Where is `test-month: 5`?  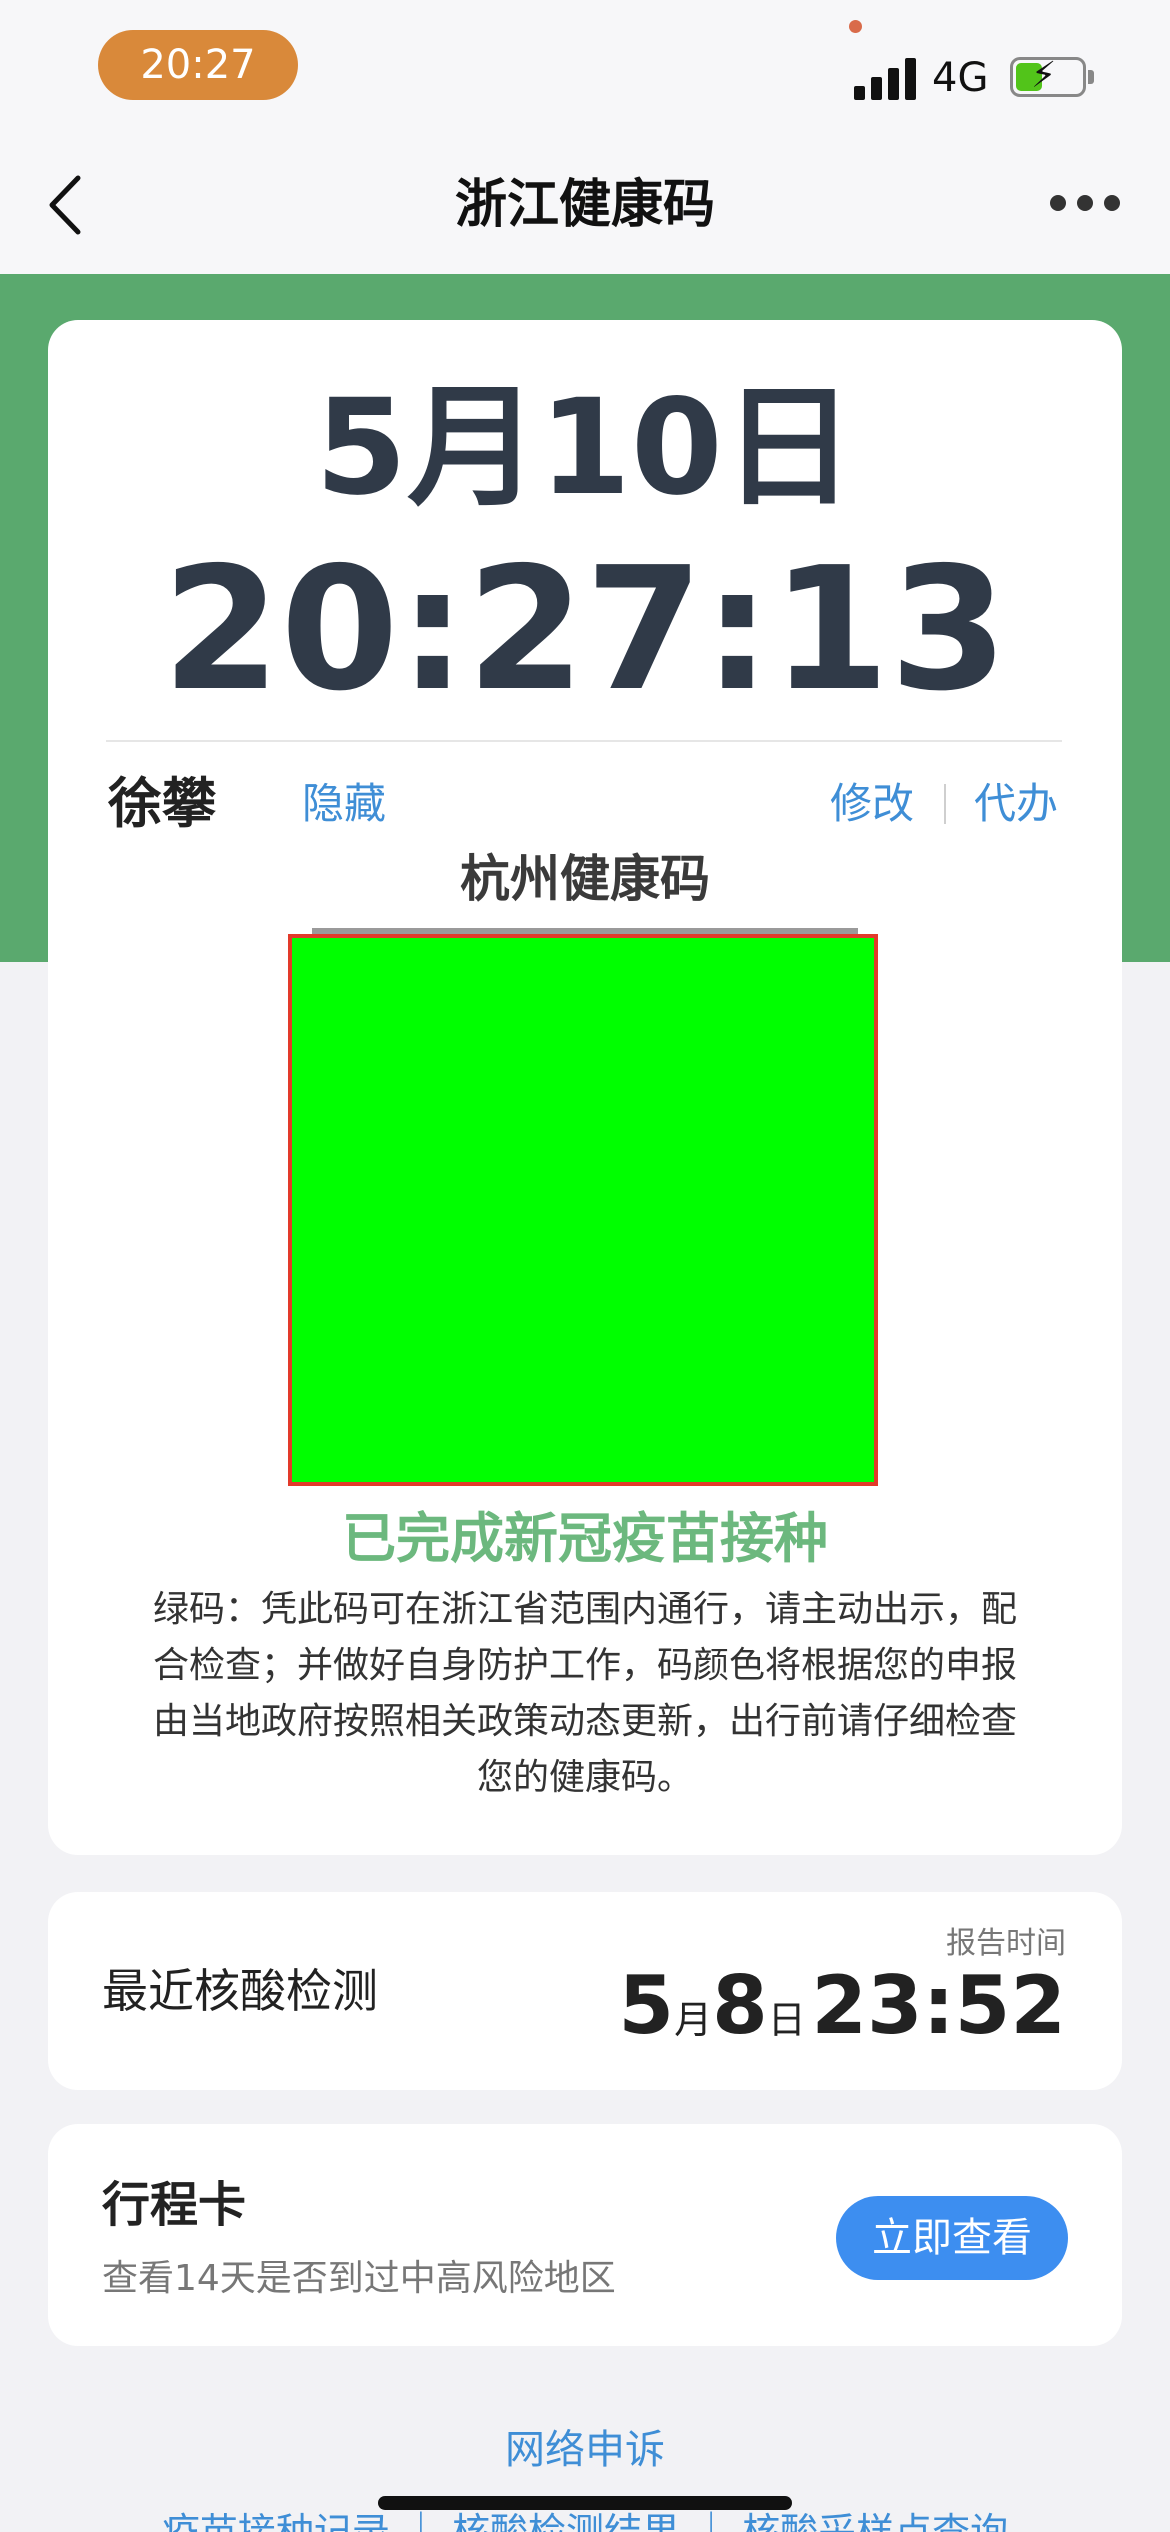 test-month: 5 is located at coordinates (646, 2005).